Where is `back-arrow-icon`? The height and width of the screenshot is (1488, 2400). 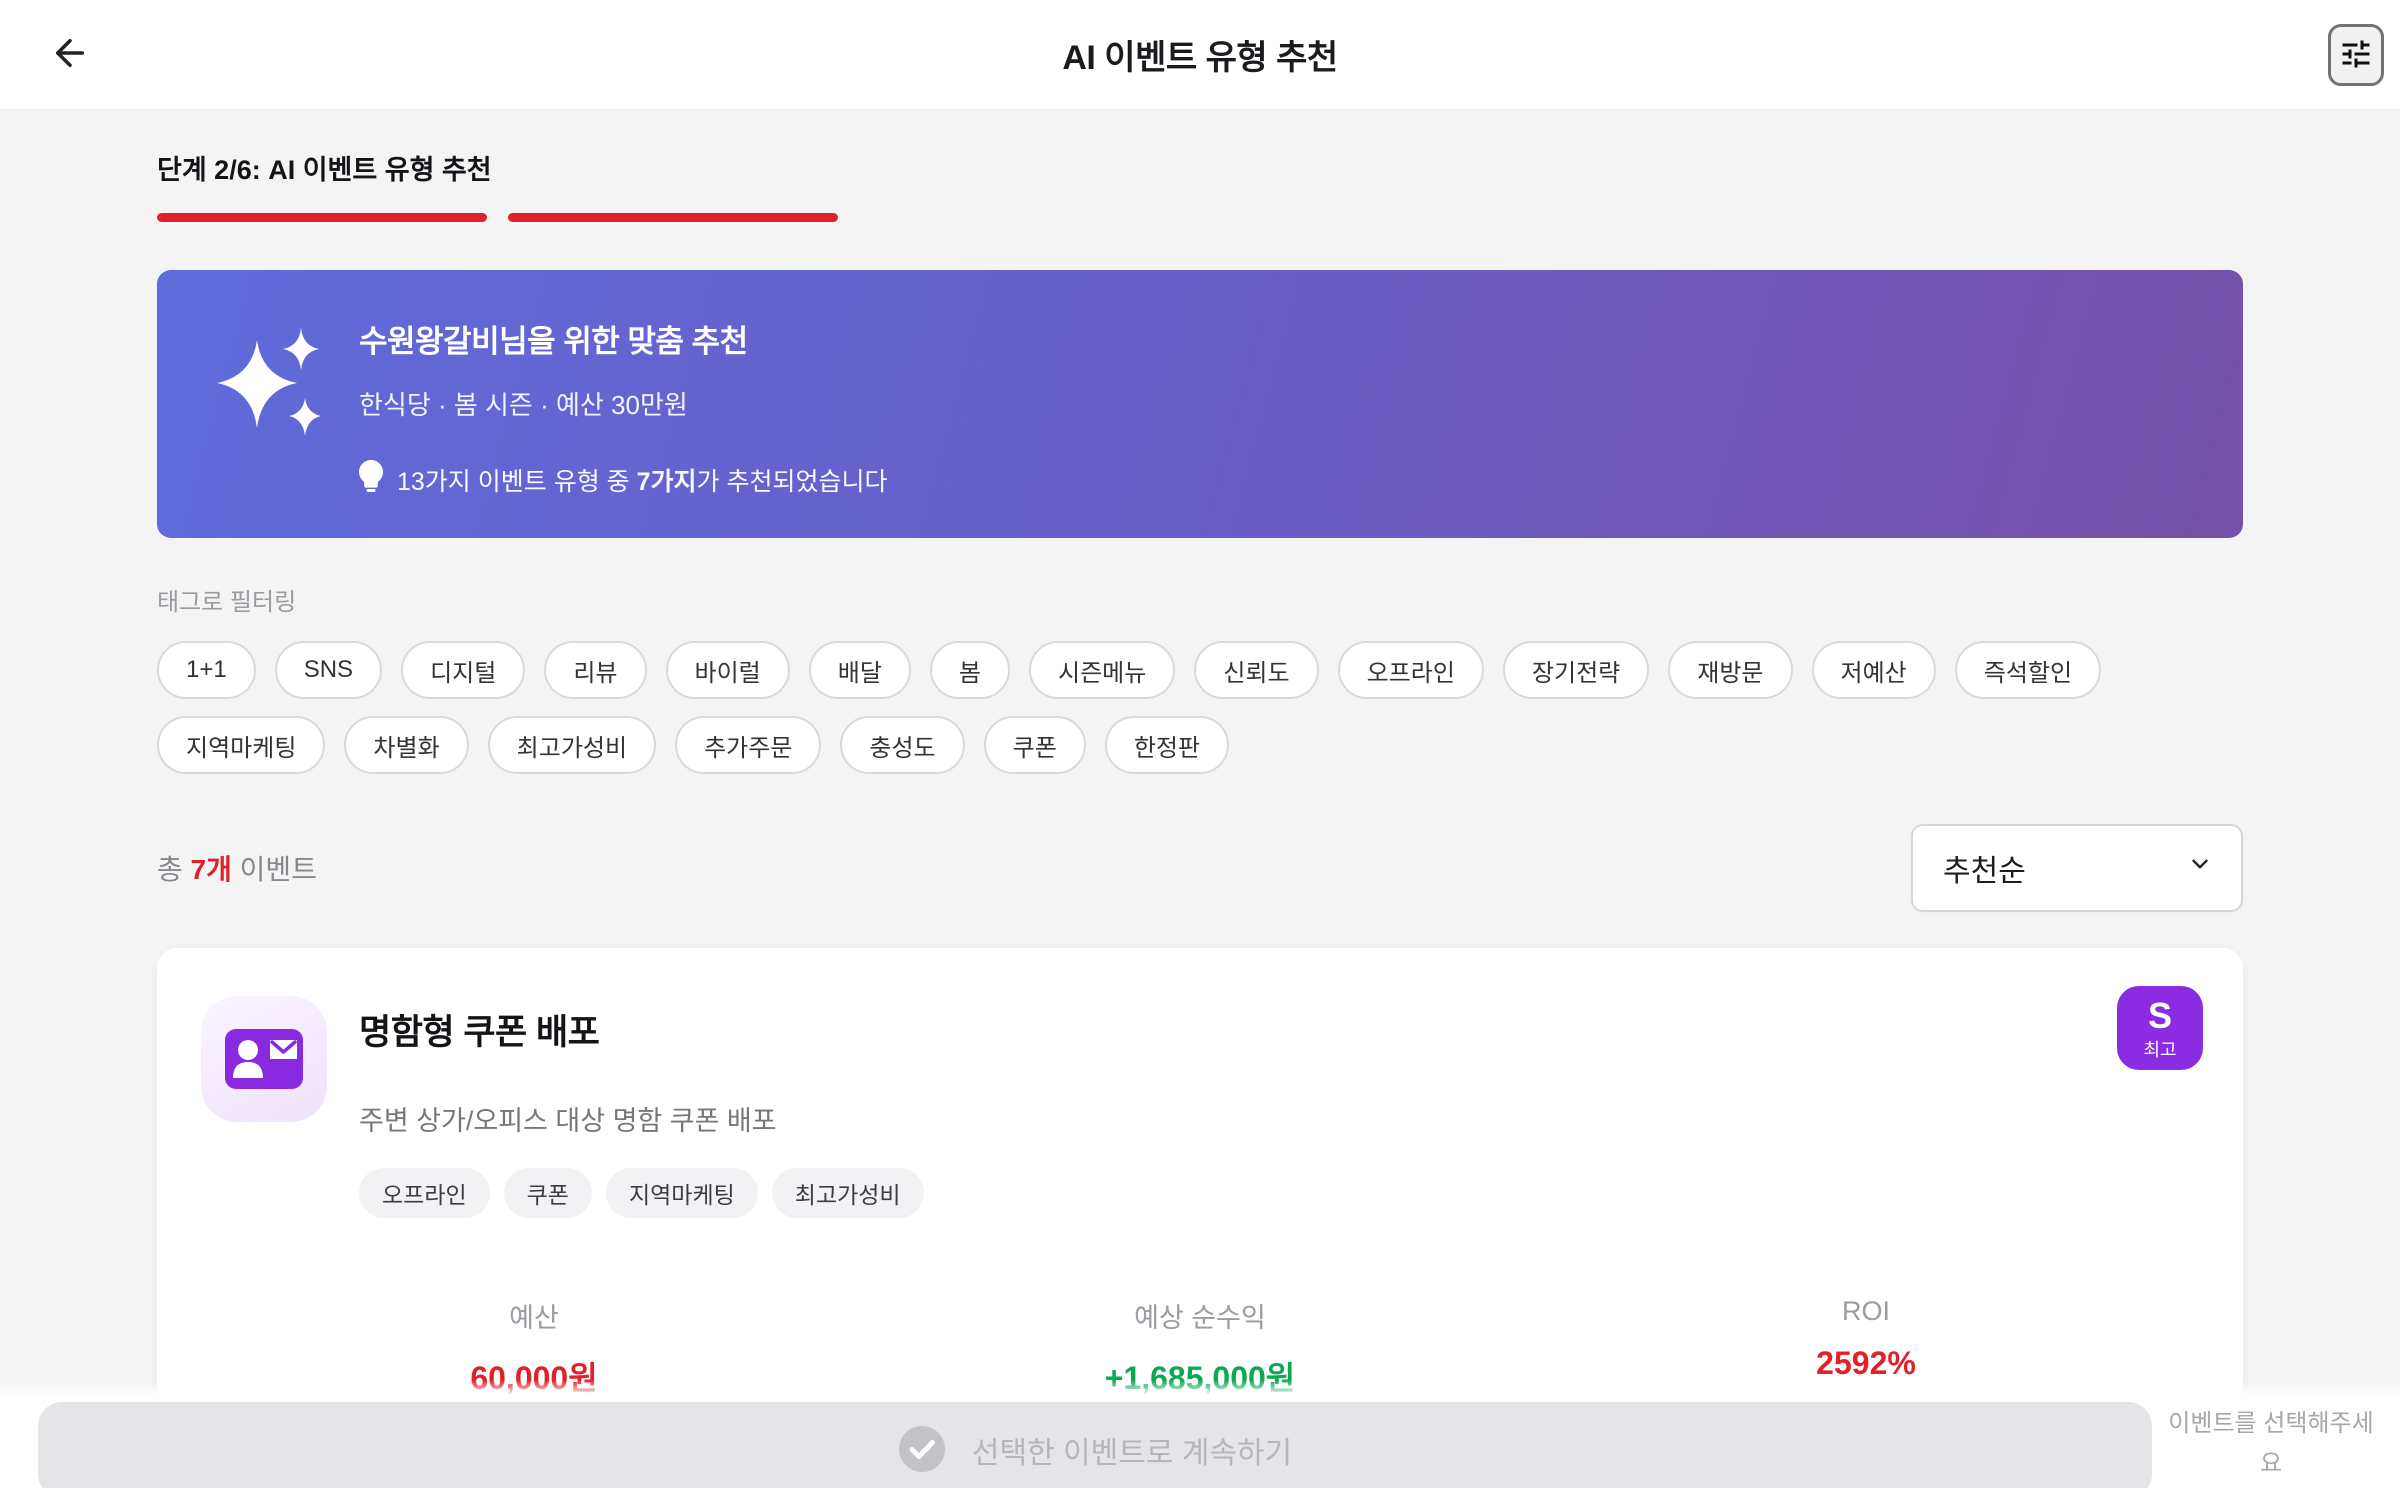
back-arrow-icon is located at coordinates (70, 54).